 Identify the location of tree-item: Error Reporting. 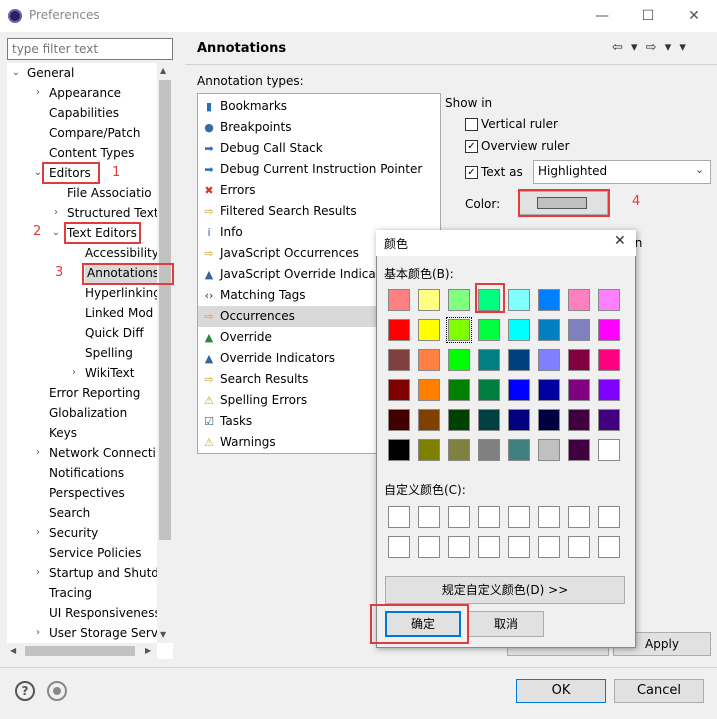
(94, 393).